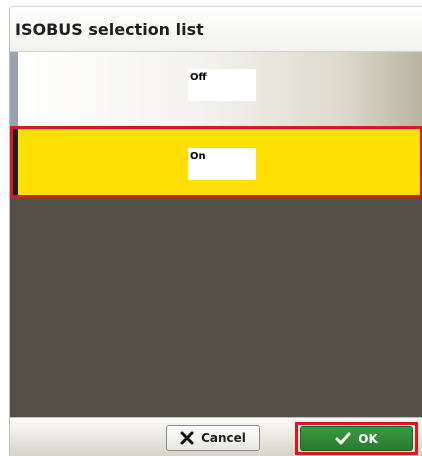 This screenshot has width=422, height=456. I want to click on dialog-title: ISOBUS selection list, so click(109, 29).